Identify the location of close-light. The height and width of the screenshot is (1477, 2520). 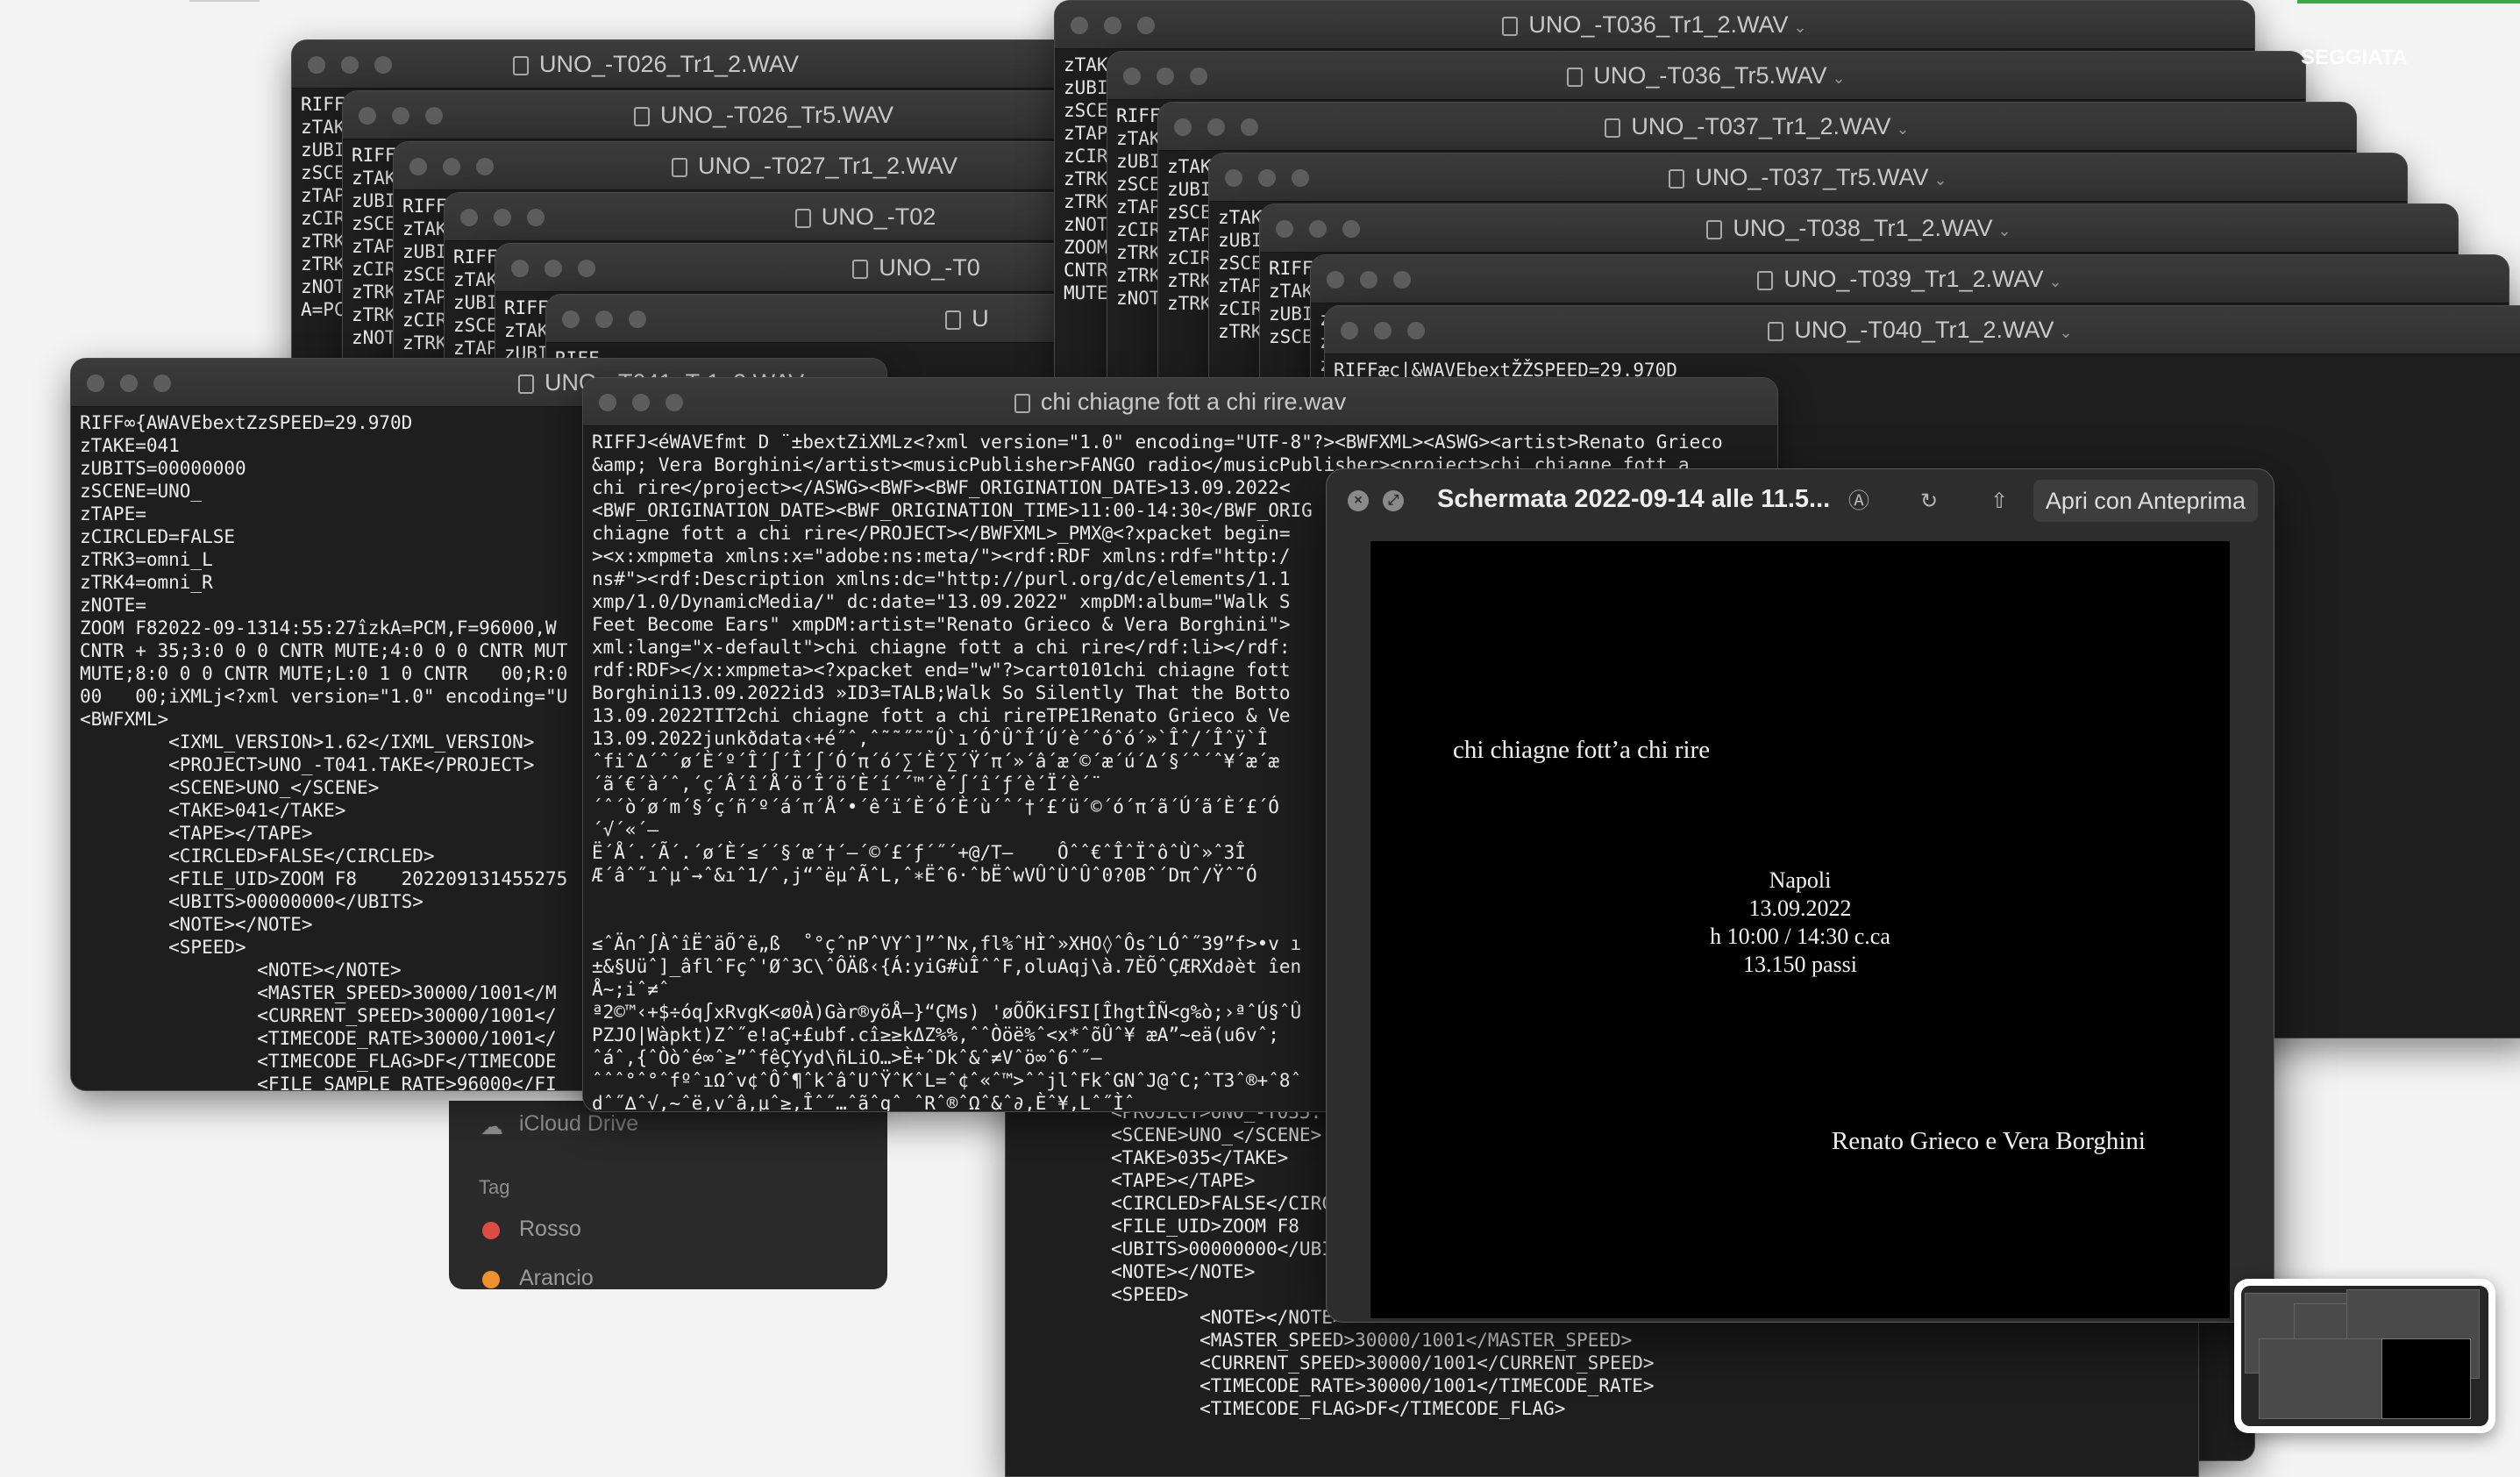
(95, 384).